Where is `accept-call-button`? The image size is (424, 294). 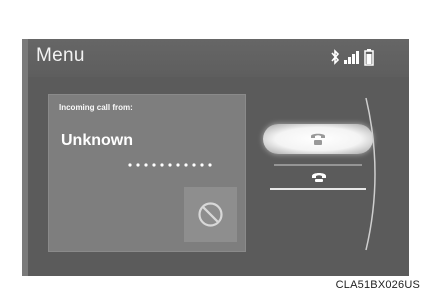 accept-call-button is located at coordinates (318, 139).